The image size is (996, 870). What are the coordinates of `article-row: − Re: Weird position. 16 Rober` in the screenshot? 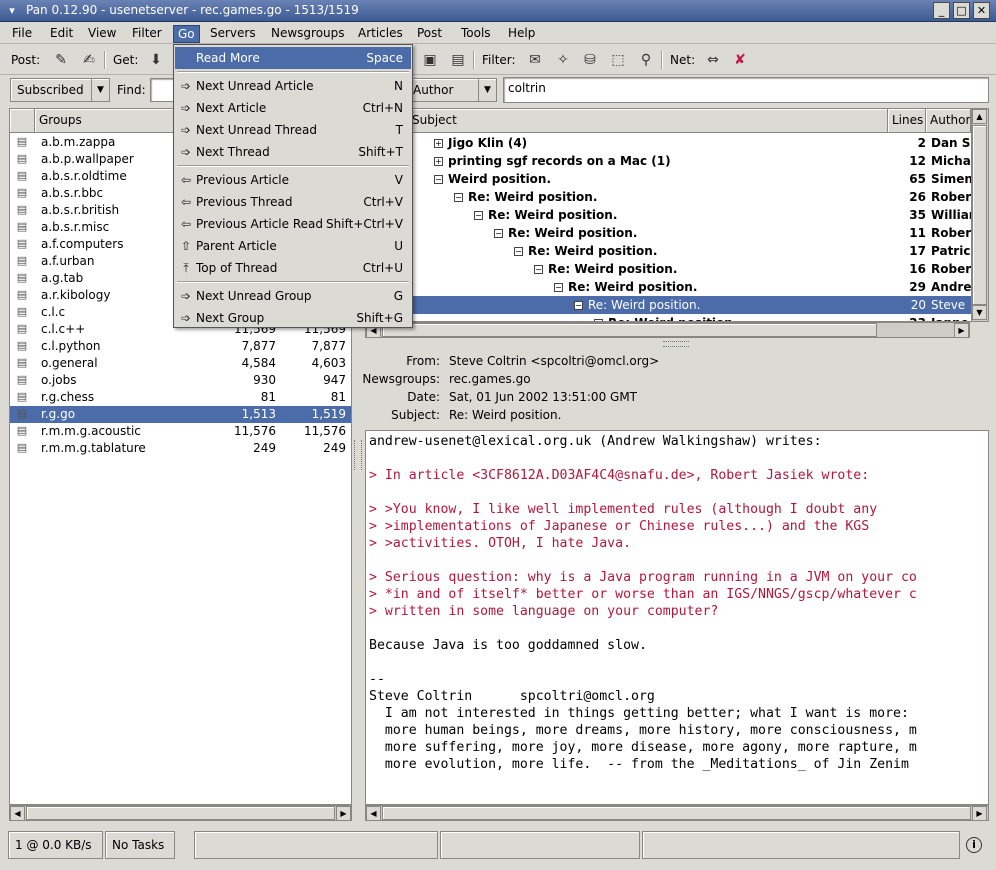 It's located at (668, 269).